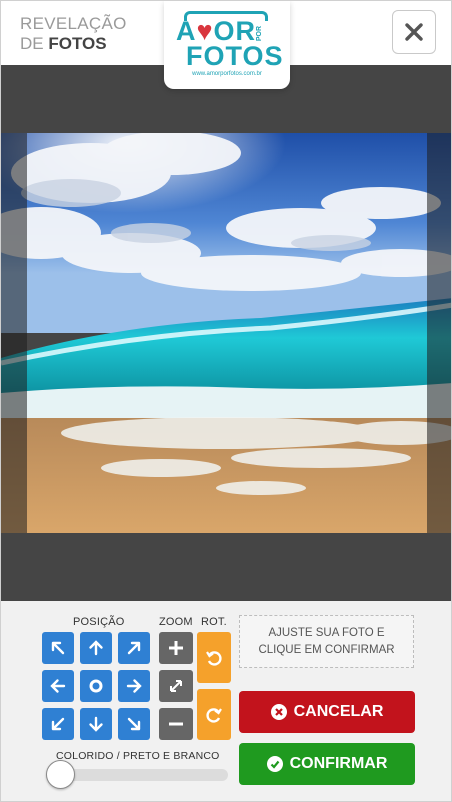 The width and height of the screenshot is (452, 802). What do you see at coordinates (338, 763) in the screenshot?
I see `confirm-label: CONFIRMAR` at bounding box center [338, 763].